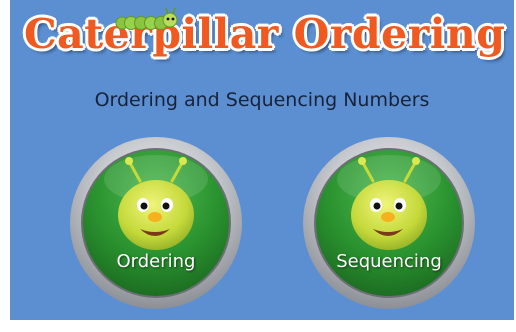 The width and height of the screenshot is (516, 332). I want to click on subtitle: Ordering and Sequencing Numbers, so click(262, 100).